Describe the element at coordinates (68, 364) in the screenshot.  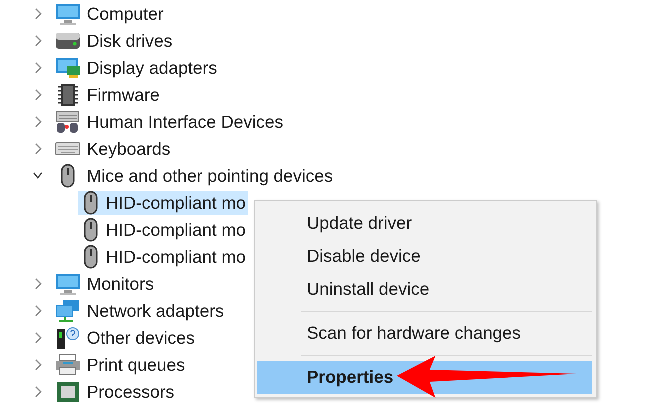
I see `printer-icon` at that location.